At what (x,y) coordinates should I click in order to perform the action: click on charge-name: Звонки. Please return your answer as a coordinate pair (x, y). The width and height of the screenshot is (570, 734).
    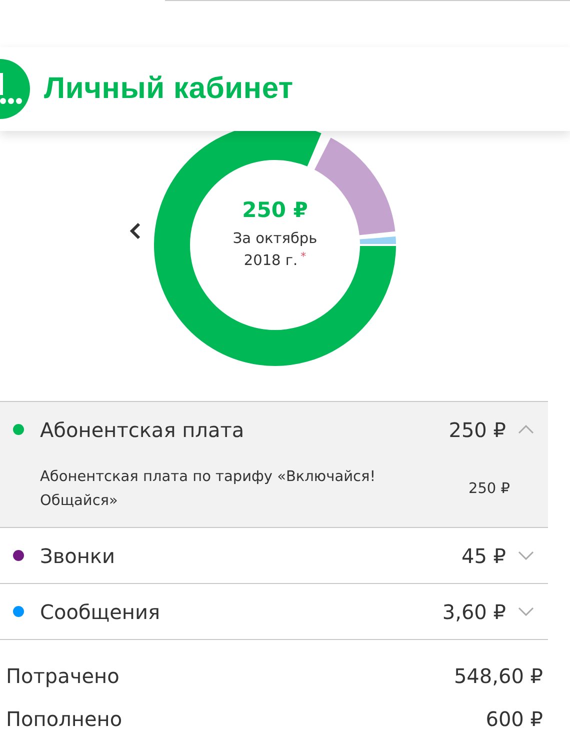
    Looking at the image, I should click on (78, 556).